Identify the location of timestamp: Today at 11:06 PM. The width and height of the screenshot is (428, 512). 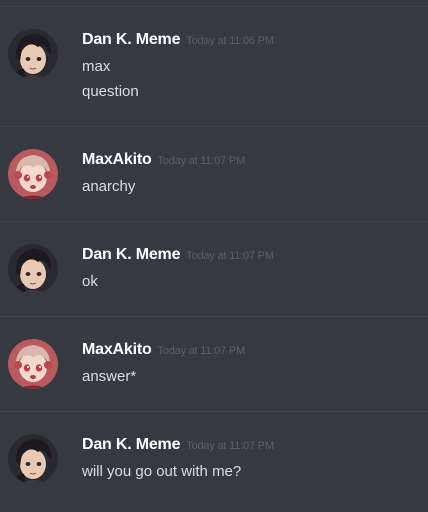
(230, 41).